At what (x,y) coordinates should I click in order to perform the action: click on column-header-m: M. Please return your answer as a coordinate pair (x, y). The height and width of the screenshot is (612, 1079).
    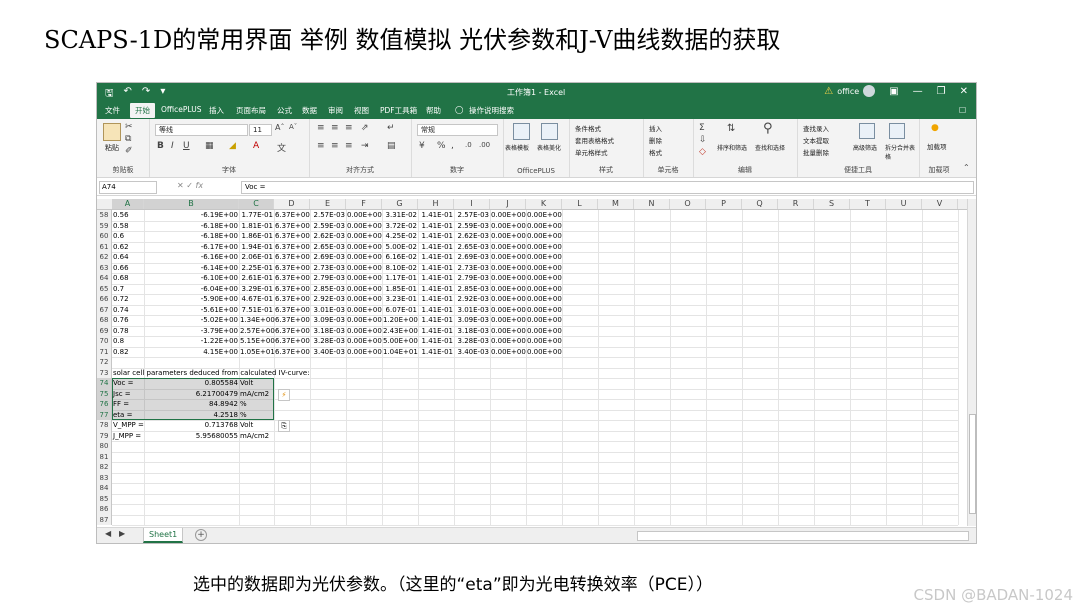
    Looking at the image, I should click on (616, 204).